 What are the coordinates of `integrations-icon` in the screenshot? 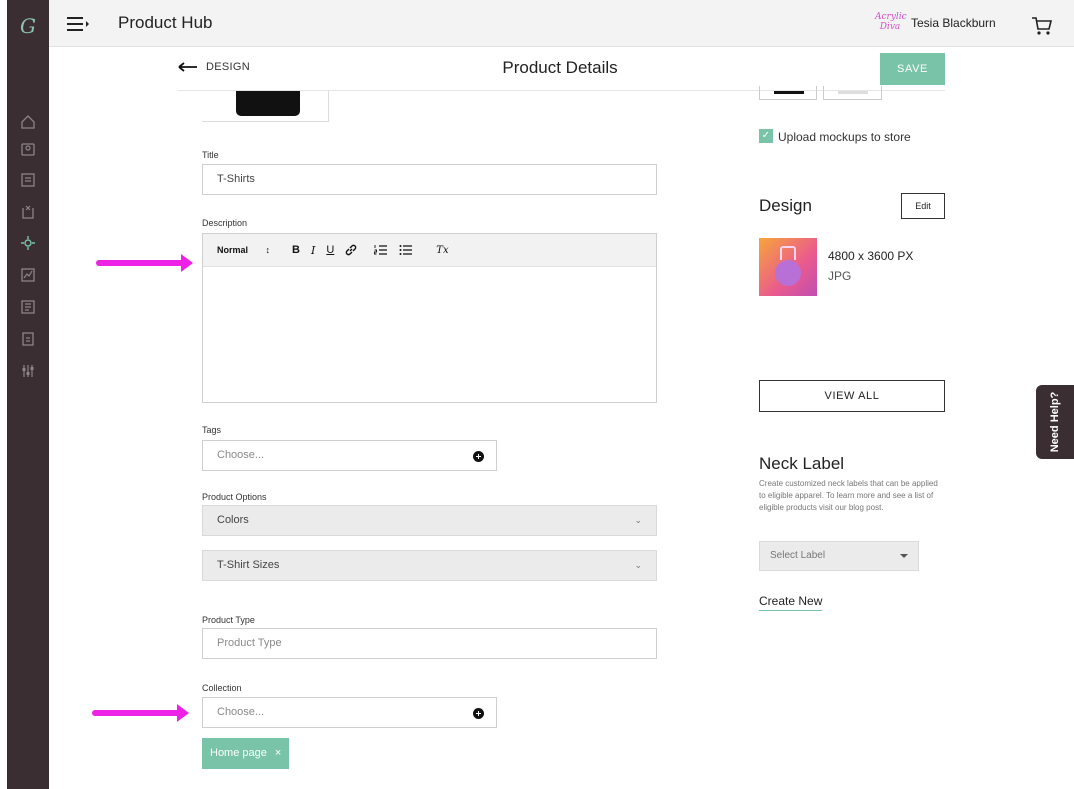 It's located at (28, 243).